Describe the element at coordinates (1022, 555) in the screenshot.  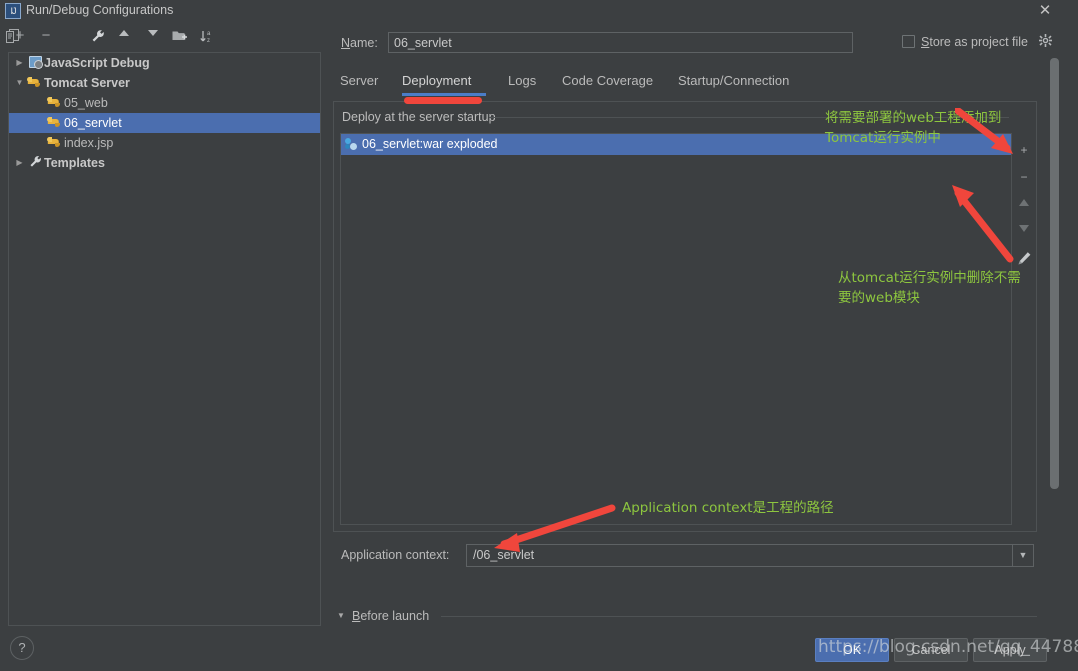
I see `chevron-down-icon: ▼` at that location.